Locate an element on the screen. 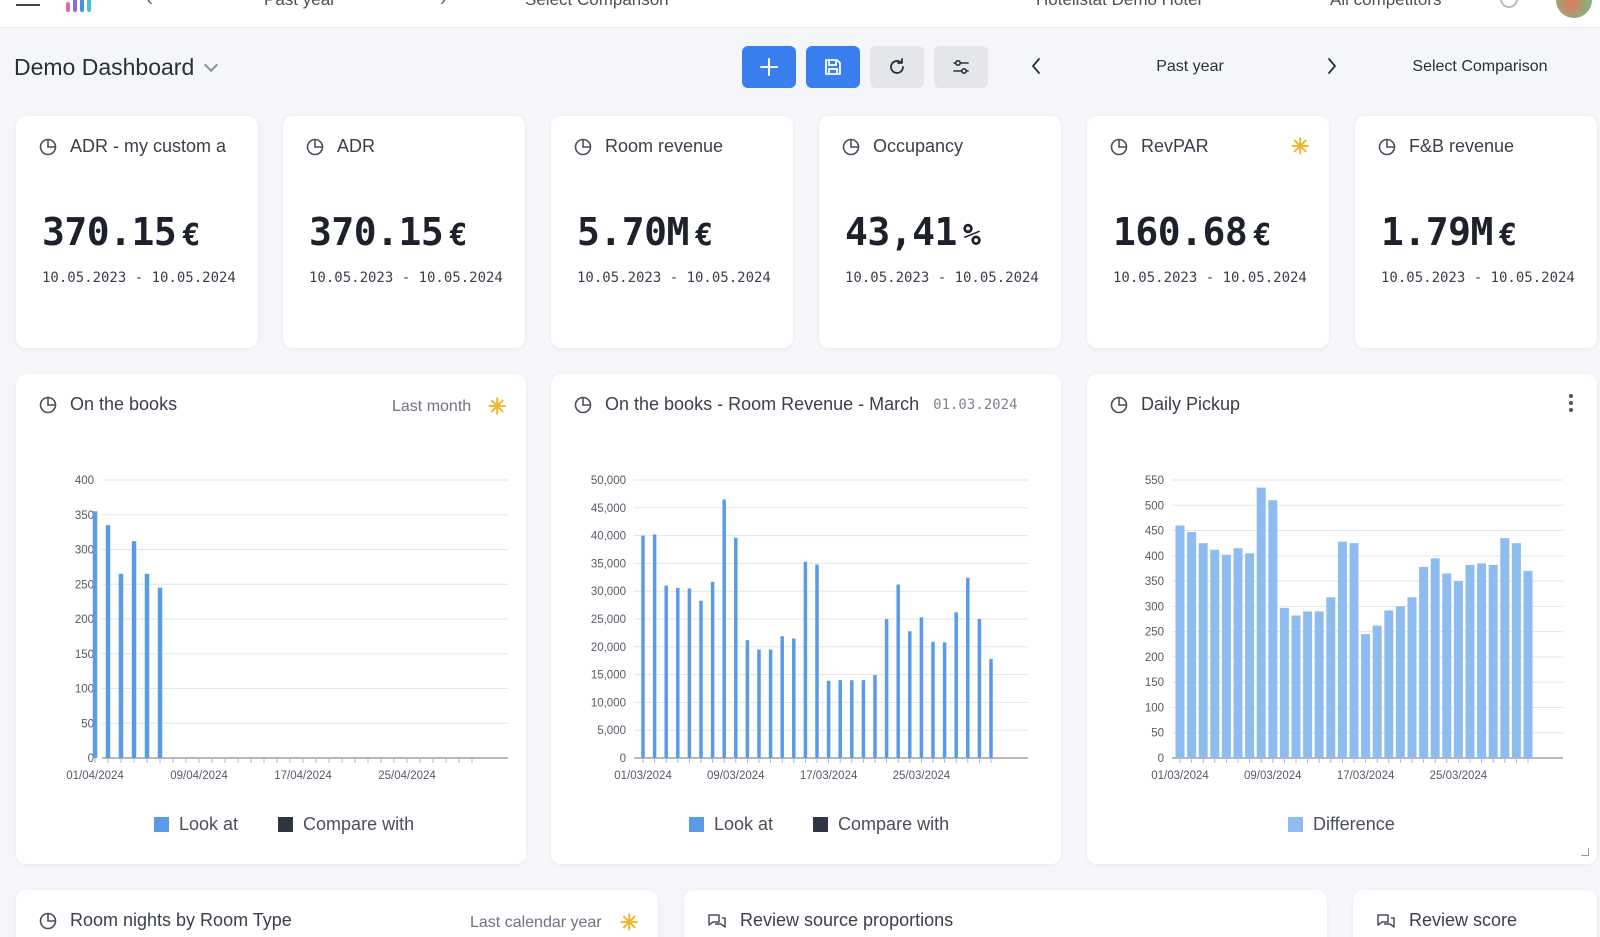 This screenshot has width=1600, height=937. nav-period-label: Past year is located at coordinates (300, 5).